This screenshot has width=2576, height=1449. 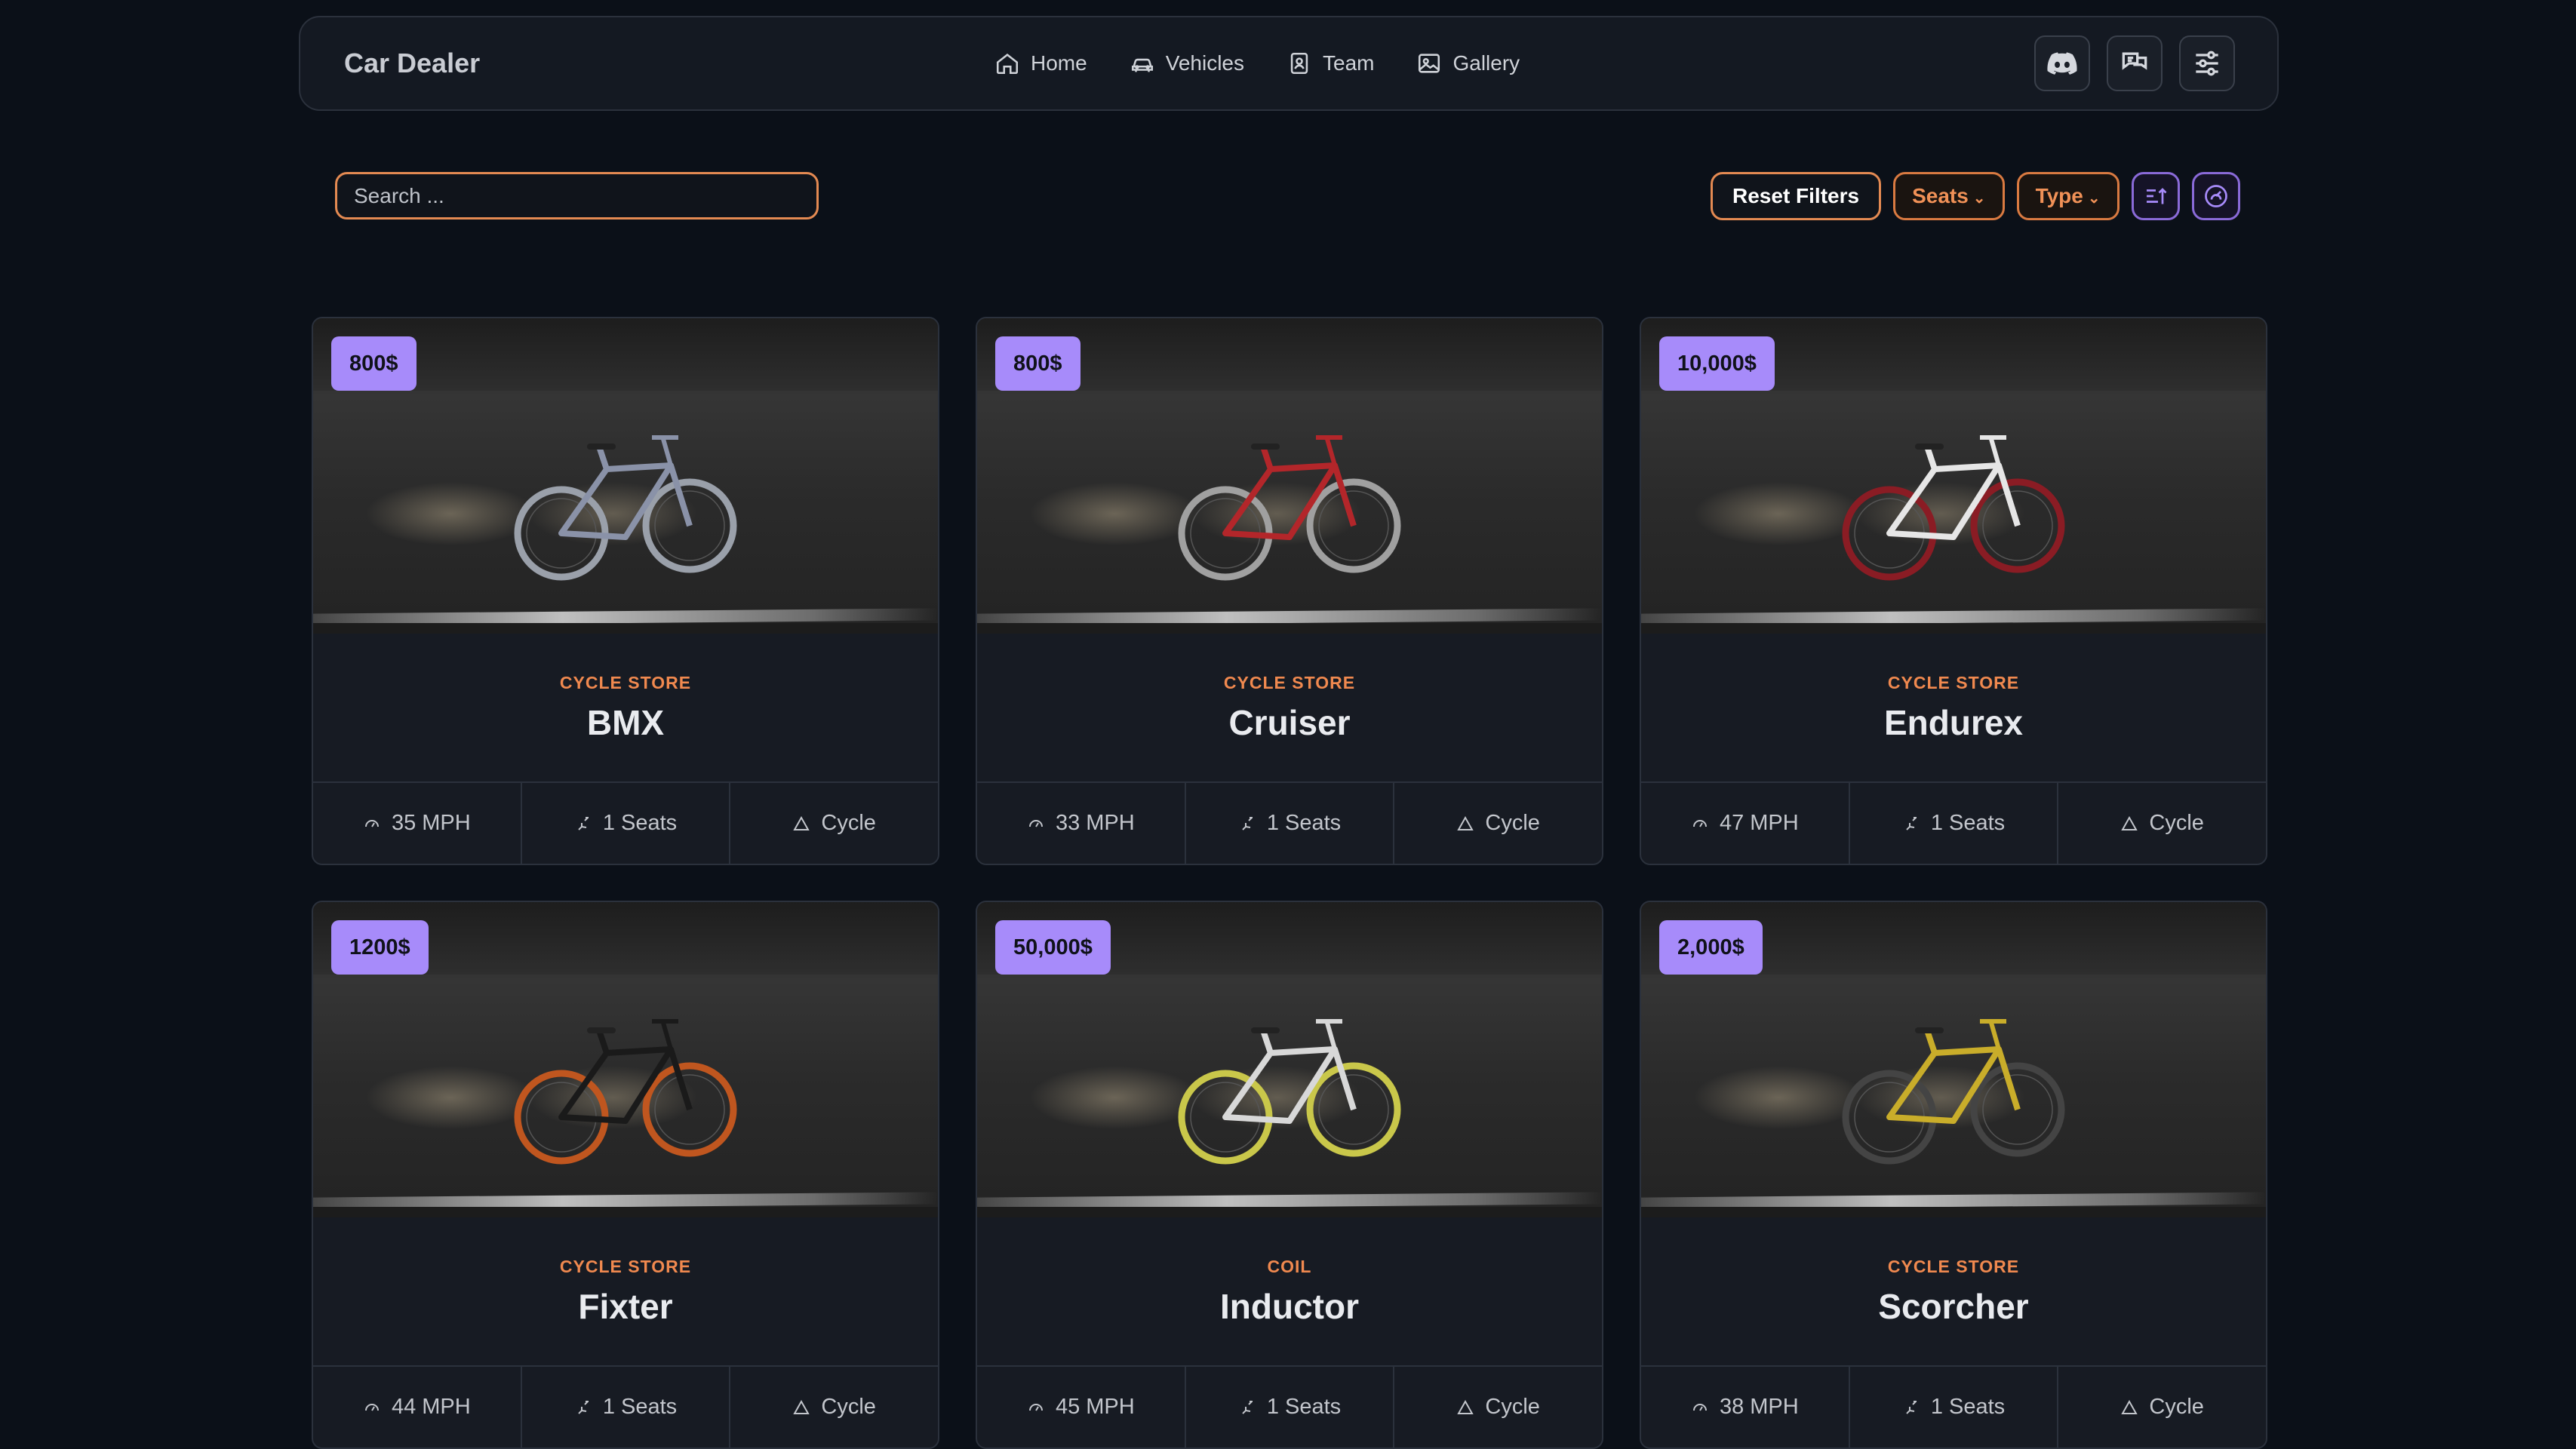 I want to click on vehicle-image: 1200$, so click(x=625, y=1059).